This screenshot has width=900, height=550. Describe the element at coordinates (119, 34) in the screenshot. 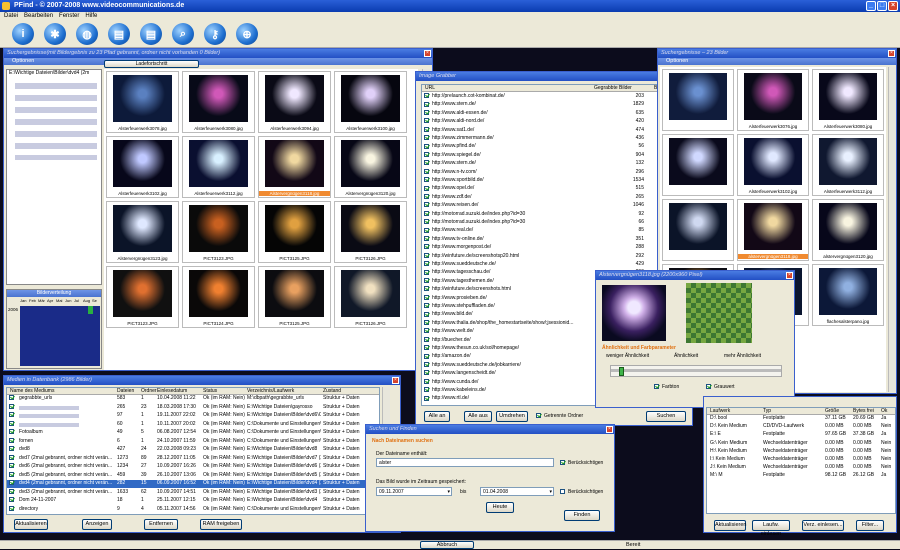

I see `book-icon: ▤` at that location.